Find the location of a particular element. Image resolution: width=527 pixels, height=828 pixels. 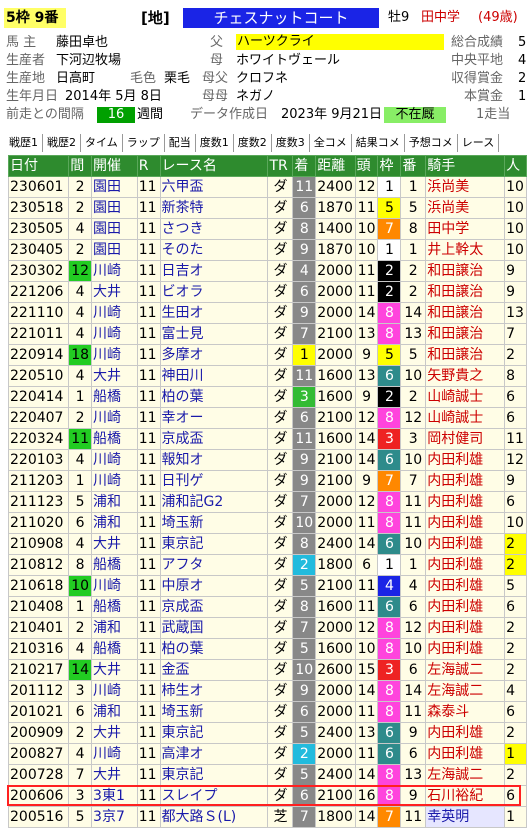

table-row: 200909 2 大井 11 東京記ダ 5 2400 13 6 9 内田利雄 2 is located at coordinates (267, 733).